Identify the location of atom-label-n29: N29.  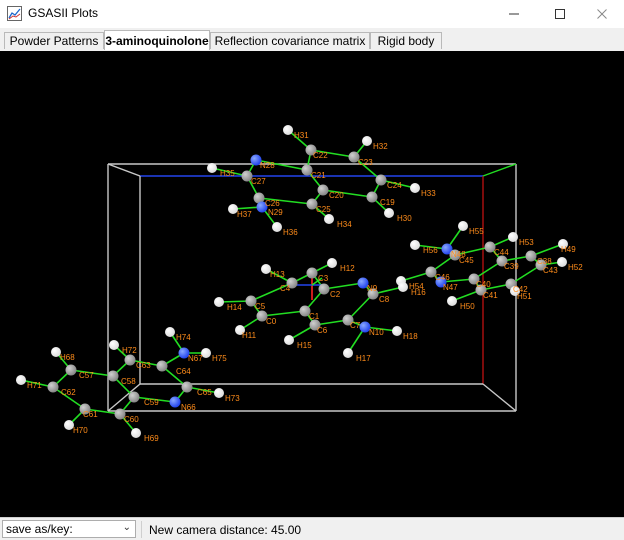
(275, 212).